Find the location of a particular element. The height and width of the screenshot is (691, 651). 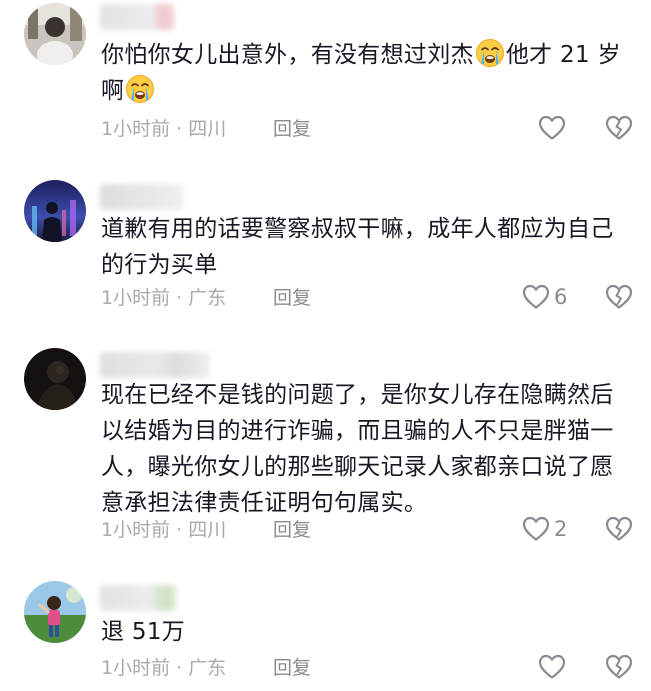

comment-text: 你怕你女儿出意外，有没有想过刘杰 他才 21 岁啊 is located at coordinates (368, 73).